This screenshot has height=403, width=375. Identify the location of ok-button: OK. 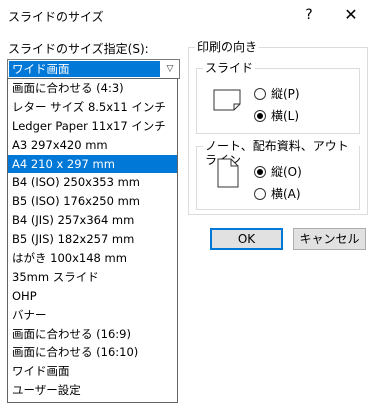
(246, 239).